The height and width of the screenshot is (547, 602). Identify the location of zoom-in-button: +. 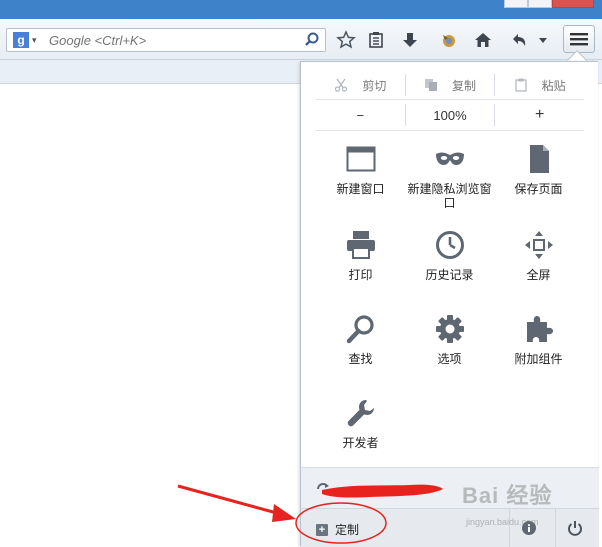
(539, 115).